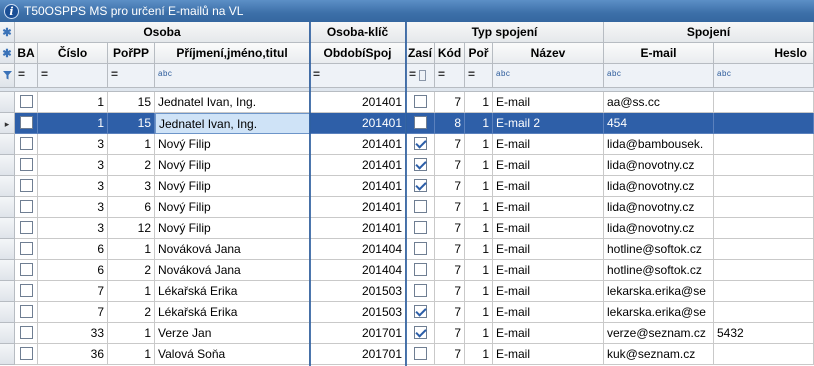 Image resolution: width=814 pixels, height=366 pixels. I want to click on cell-cislo: 6, so click(73, 270).